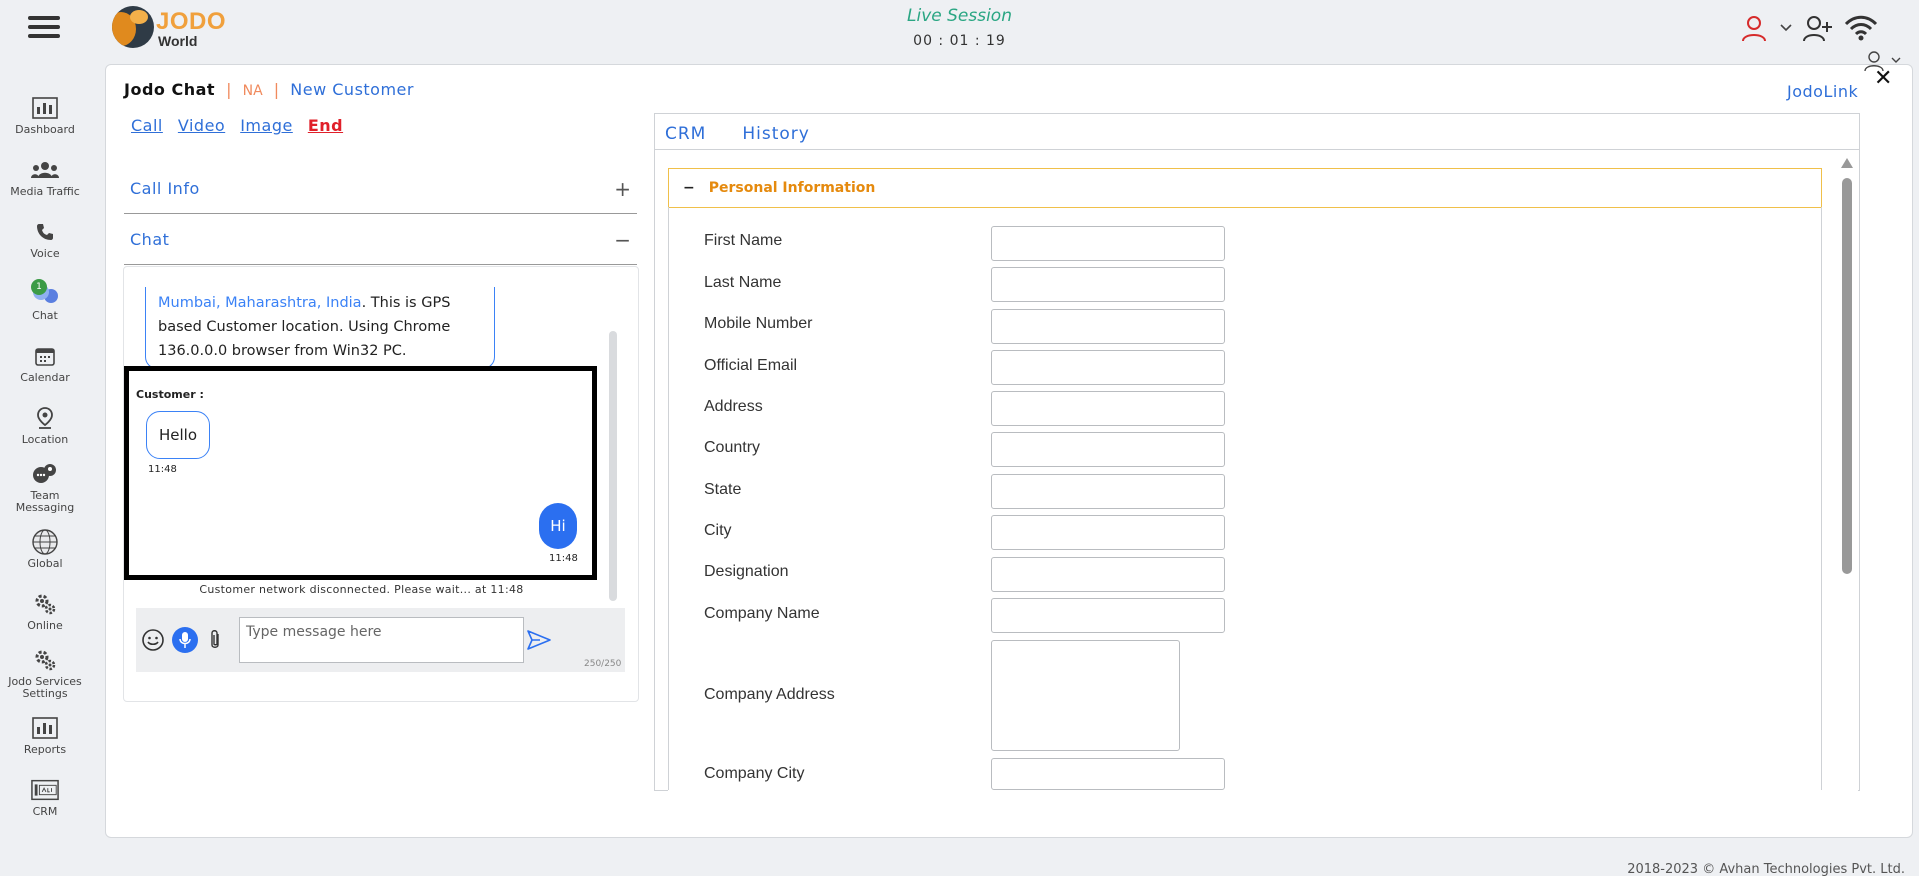  What do you see at coordinates (685, 134) in the screenshot?
I see `tab-crm: CRM` at bounding box center [685, 134].